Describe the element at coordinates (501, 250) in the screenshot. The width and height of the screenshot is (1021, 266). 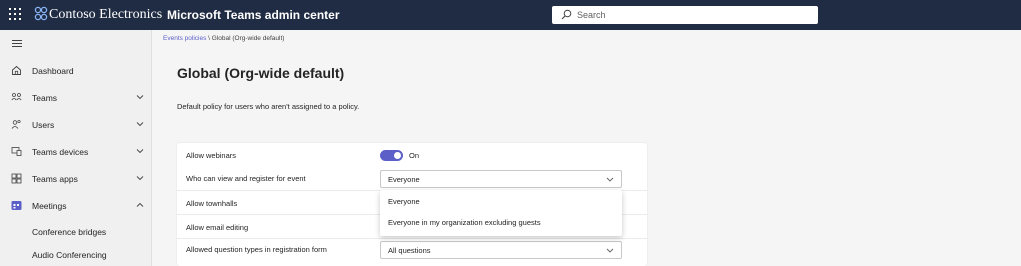
I see `question-types-select: All questions` at that location.